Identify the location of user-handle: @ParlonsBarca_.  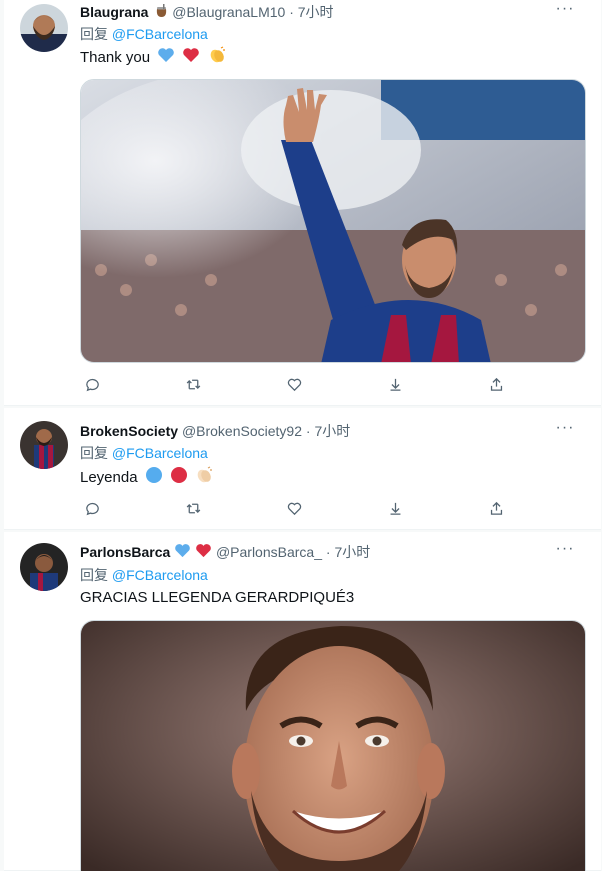
(269, 552).